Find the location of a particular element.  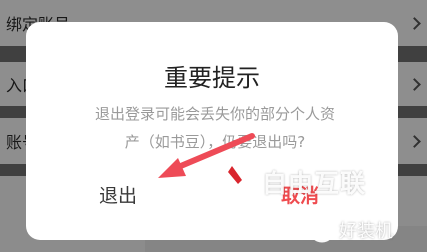

watermark-logo: 好装机 is located at coordinates (350, 230).